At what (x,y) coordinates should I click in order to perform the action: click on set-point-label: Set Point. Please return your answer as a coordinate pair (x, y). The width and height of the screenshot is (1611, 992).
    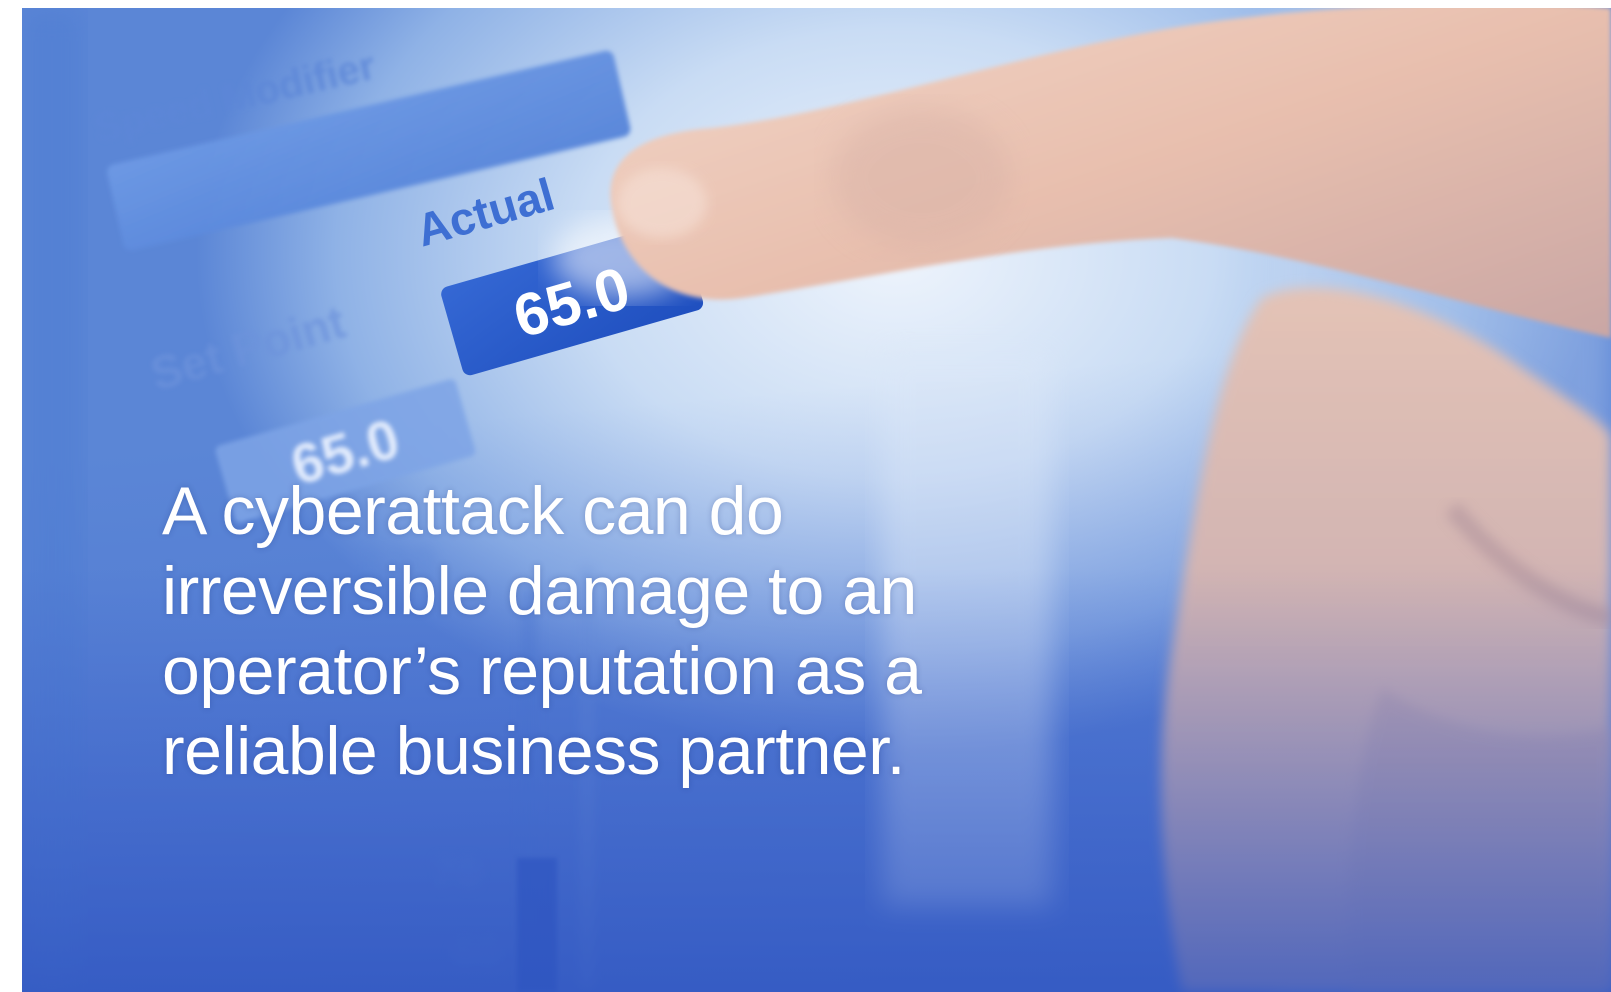
    Looking at the image, I should click on (248, 347).